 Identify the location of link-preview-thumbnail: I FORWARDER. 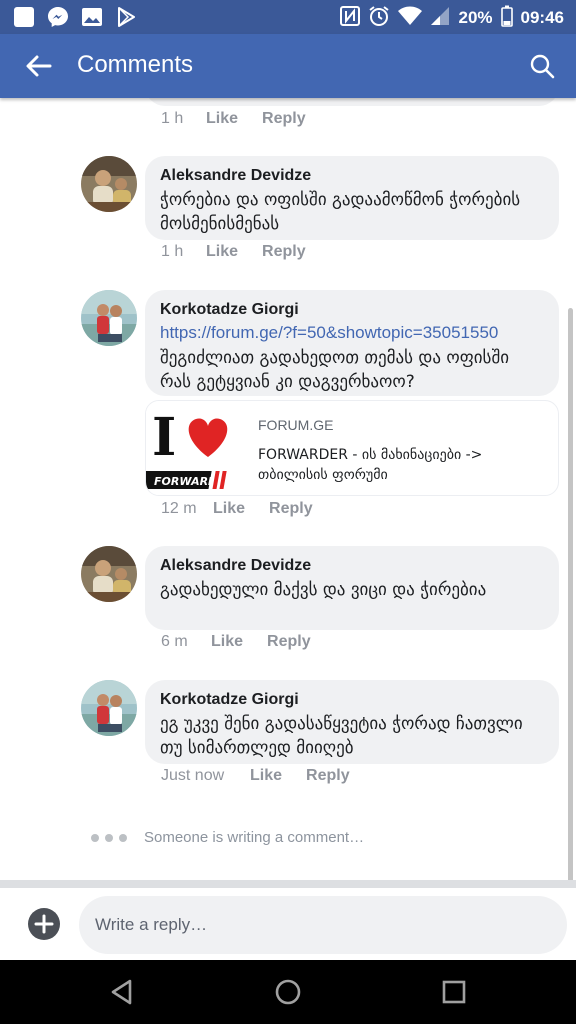
(196, 448).